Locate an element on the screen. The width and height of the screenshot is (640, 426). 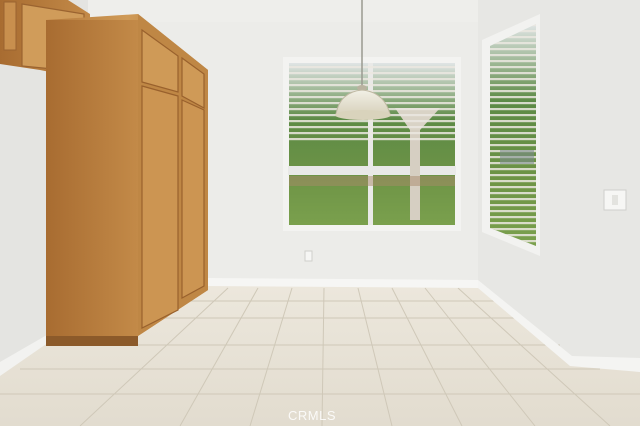
back-window is located at coordinates (372, 144).